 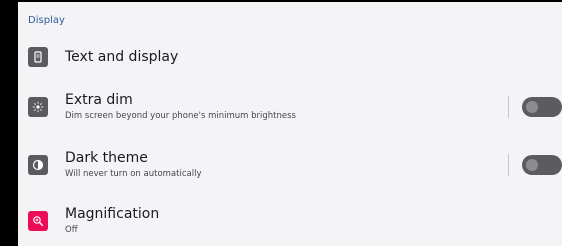 I want to click on setting-title: Extra dim, so click(x=99, y=100).